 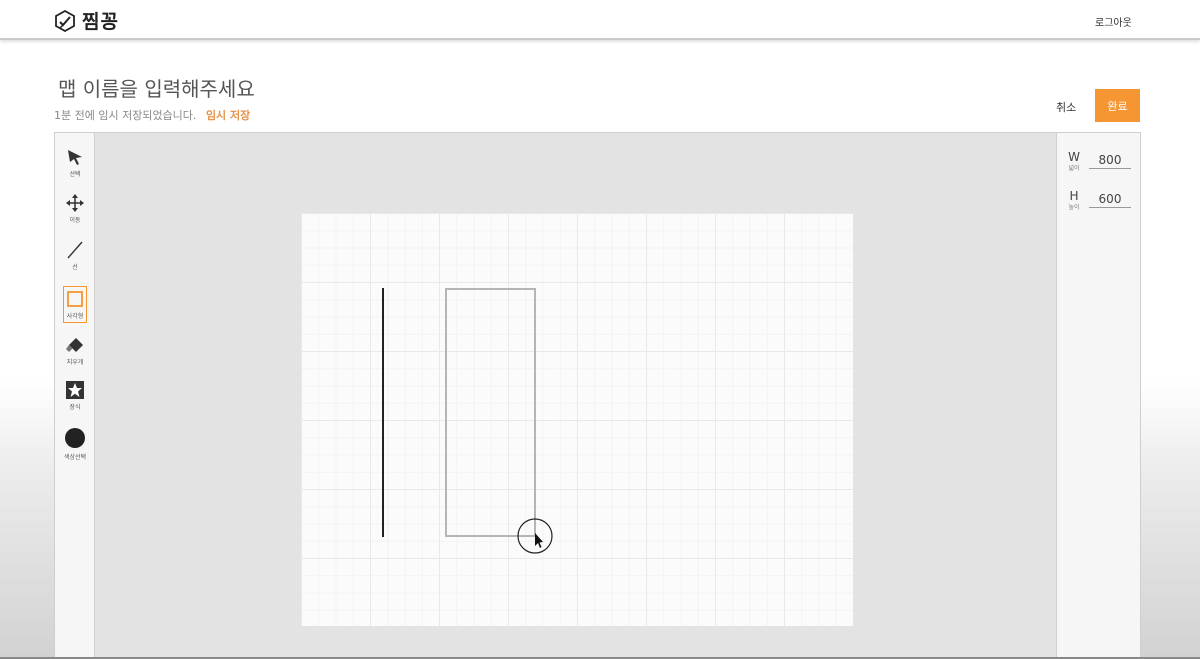 I want to click on tool-color-label: 색상선택, so click(x=75, y=457).